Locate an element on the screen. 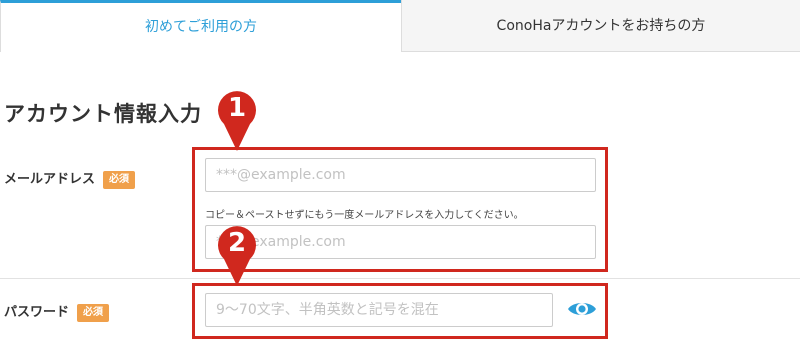 The width and height of the screenshot is (800, 341). password-row-label: パスワード 必須 is located at coordinates (57, 311).